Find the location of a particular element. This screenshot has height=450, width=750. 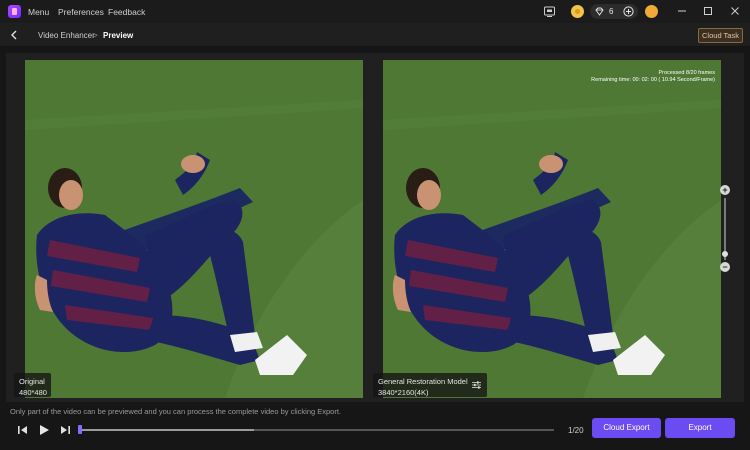

sliders-icon is located at coordinates (476, 385).